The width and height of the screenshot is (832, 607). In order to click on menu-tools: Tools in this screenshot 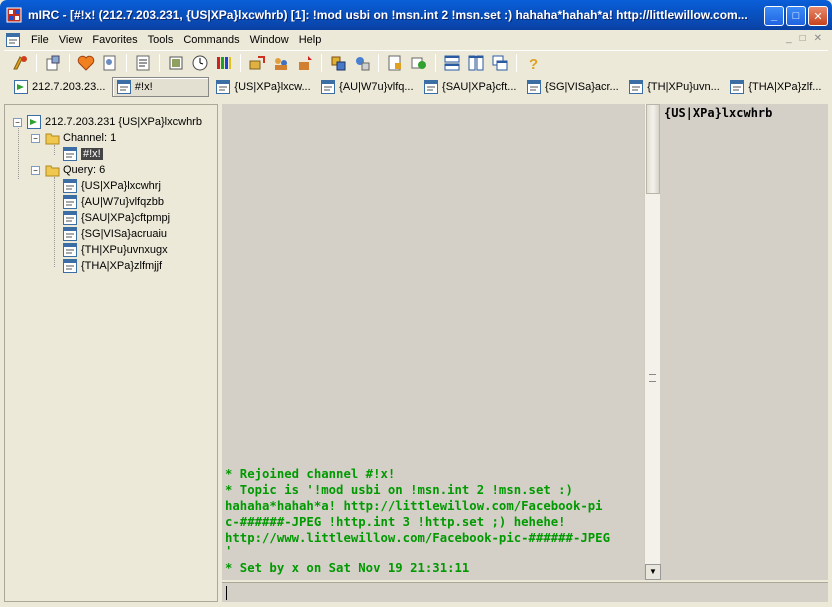, I will do `click(161, 40)`.